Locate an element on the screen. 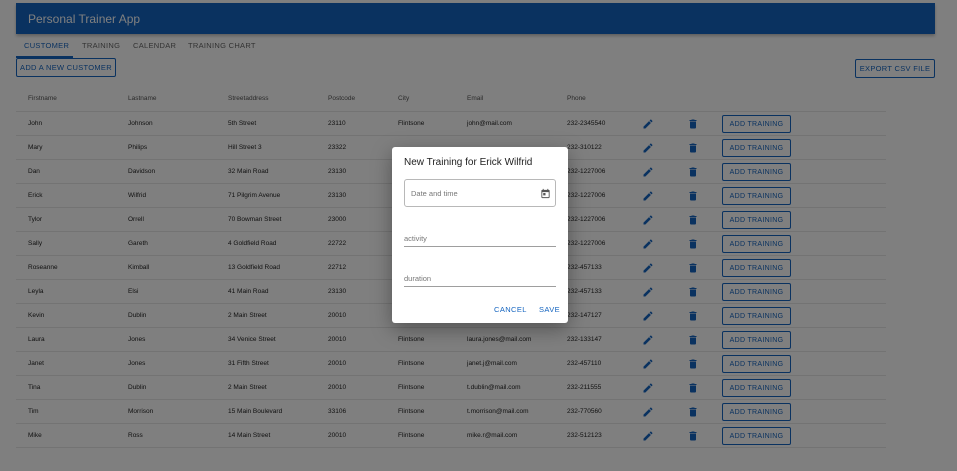  dialog-title: New Training for Erick Wilfrid is located at coordinates (468, 162).